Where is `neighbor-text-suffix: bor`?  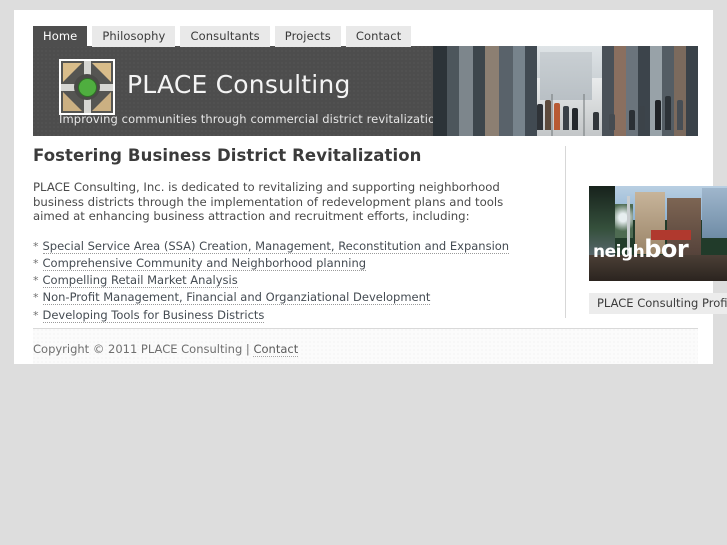 neighbor-text-suffix: bor is located at coordinates (666, 249).